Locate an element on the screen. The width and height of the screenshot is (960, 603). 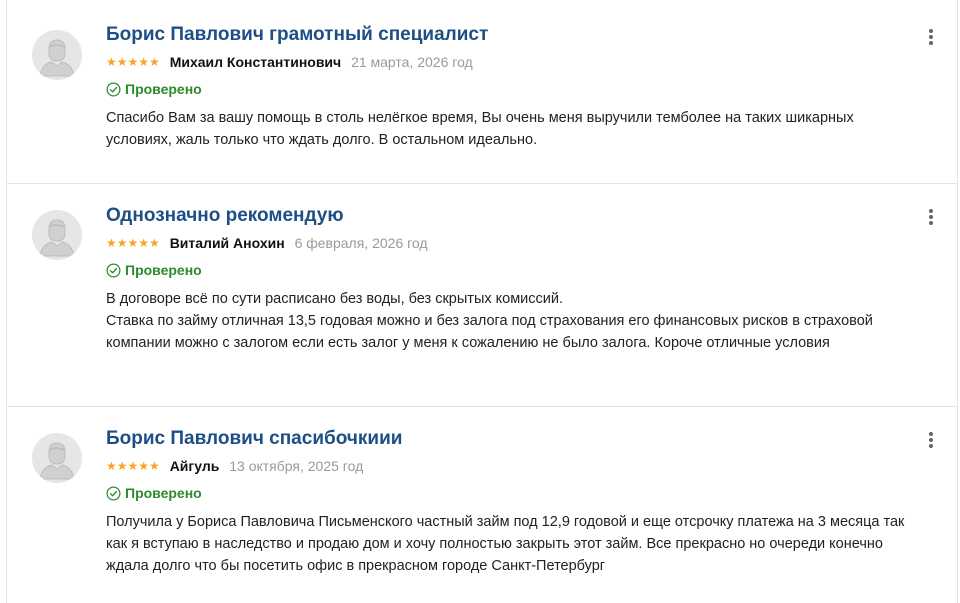
review-title: Борис Павлович грамотный специалист is located at coordinates (297, 34).